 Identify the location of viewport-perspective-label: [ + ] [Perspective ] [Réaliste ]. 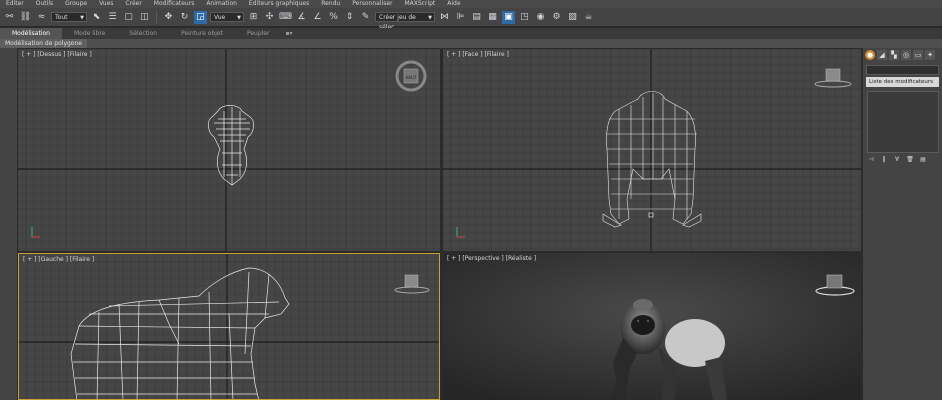
(491, 258).